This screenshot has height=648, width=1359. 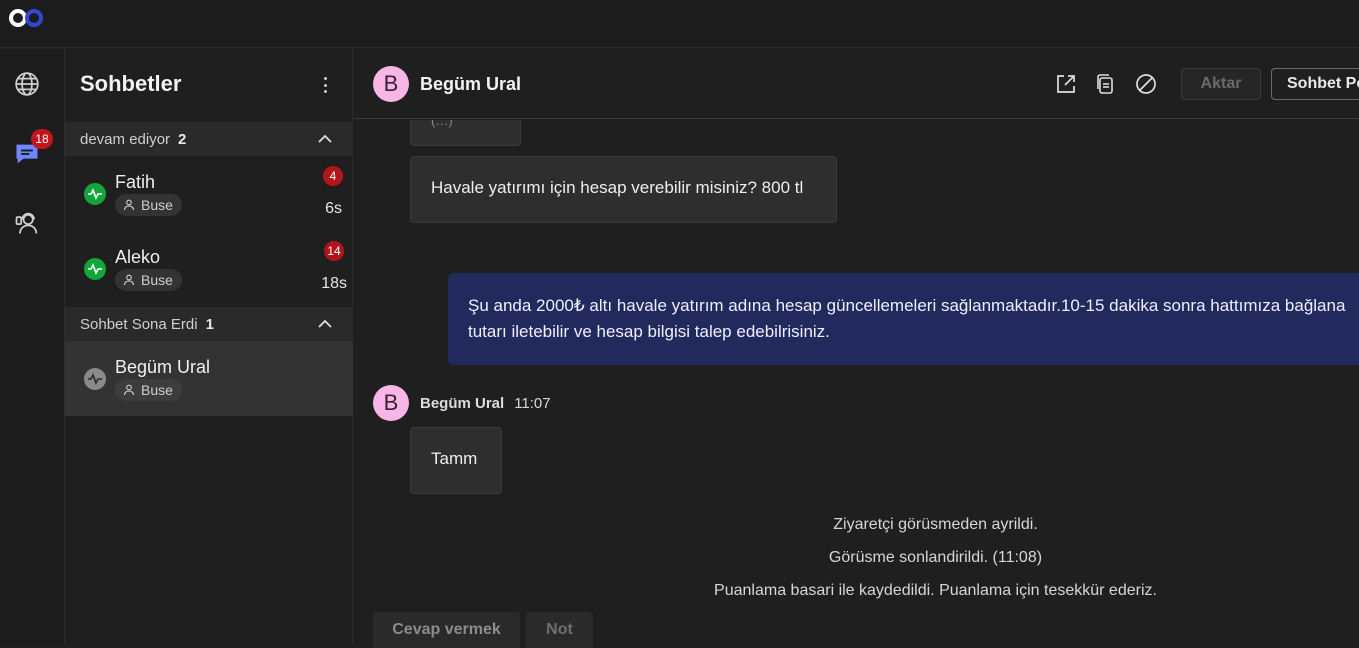 What do you see at coordinates (935, 524) in the screenshot?
I see `system-message: Ziyaretçi görüsmeden ayrildi.` at bounding box center [935, 524].